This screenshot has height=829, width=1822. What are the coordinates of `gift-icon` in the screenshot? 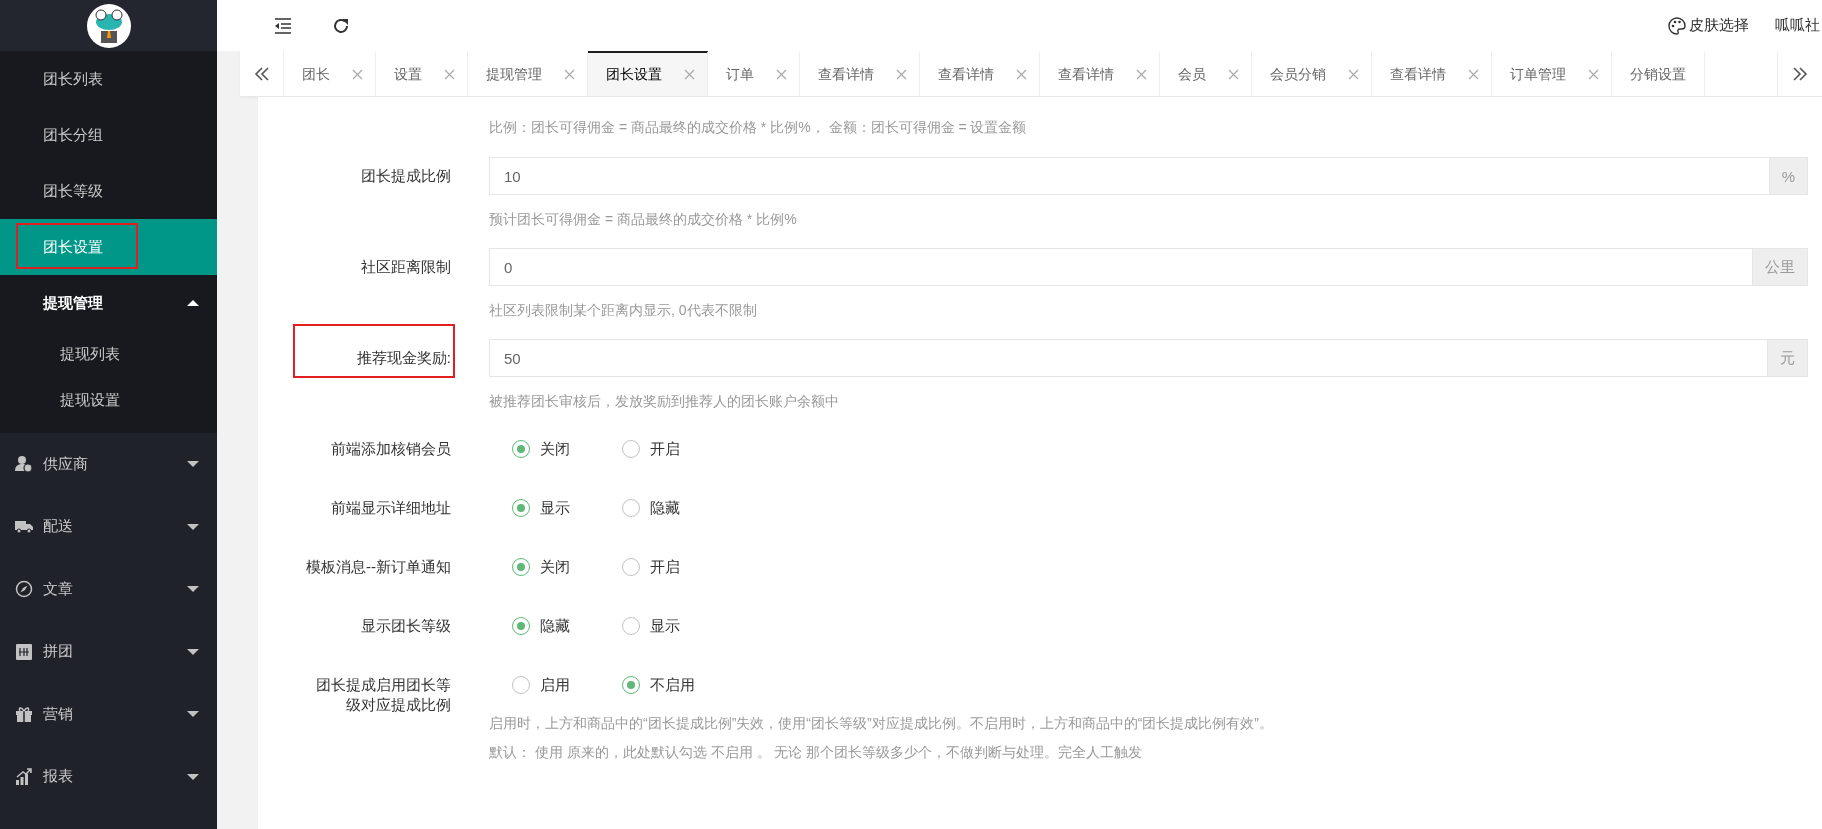 It's located at (24, 714).